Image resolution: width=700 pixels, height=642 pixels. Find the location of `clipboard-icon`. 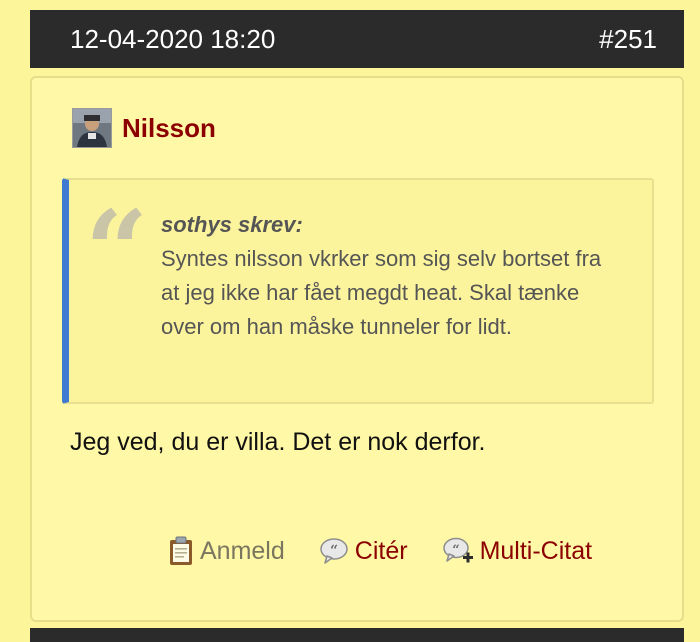

clipboard-icon is located at coordinates (181, 551).